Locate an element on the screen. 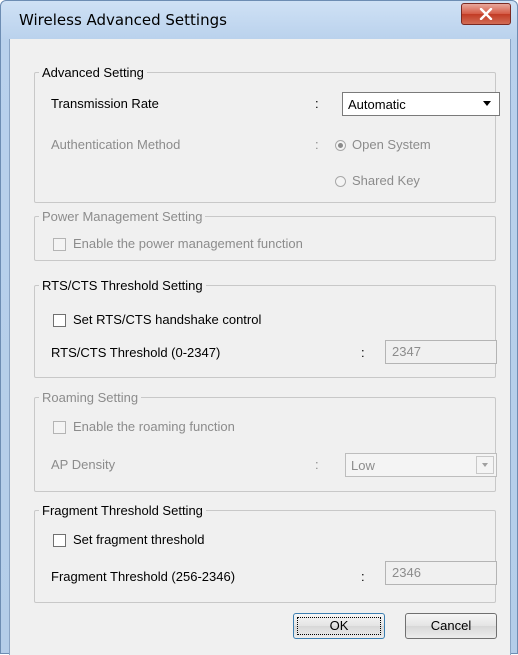 Image resolution: width=518 pixels, height=655 pixels. roaming-checkbox is located at coordinates (59, 427).